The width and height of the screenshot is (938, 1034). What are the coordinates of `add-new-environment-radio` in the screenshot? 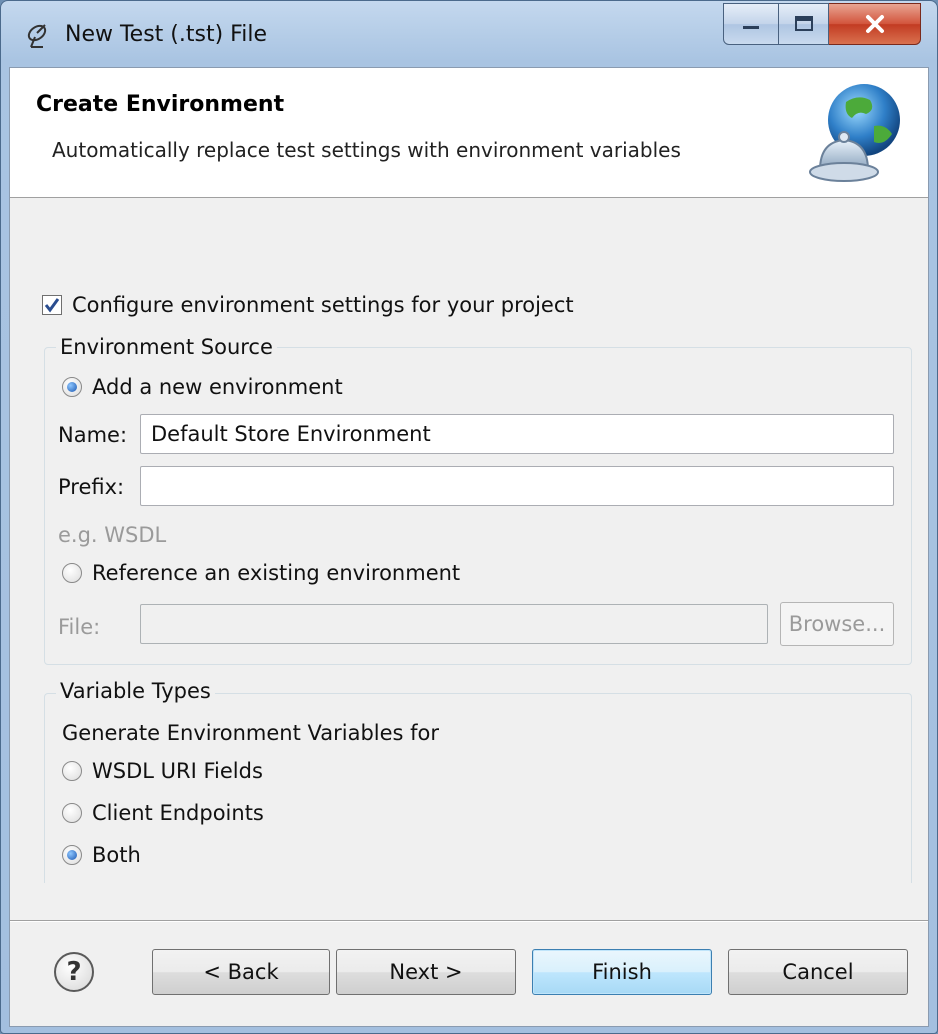 It's located at (72, 387).